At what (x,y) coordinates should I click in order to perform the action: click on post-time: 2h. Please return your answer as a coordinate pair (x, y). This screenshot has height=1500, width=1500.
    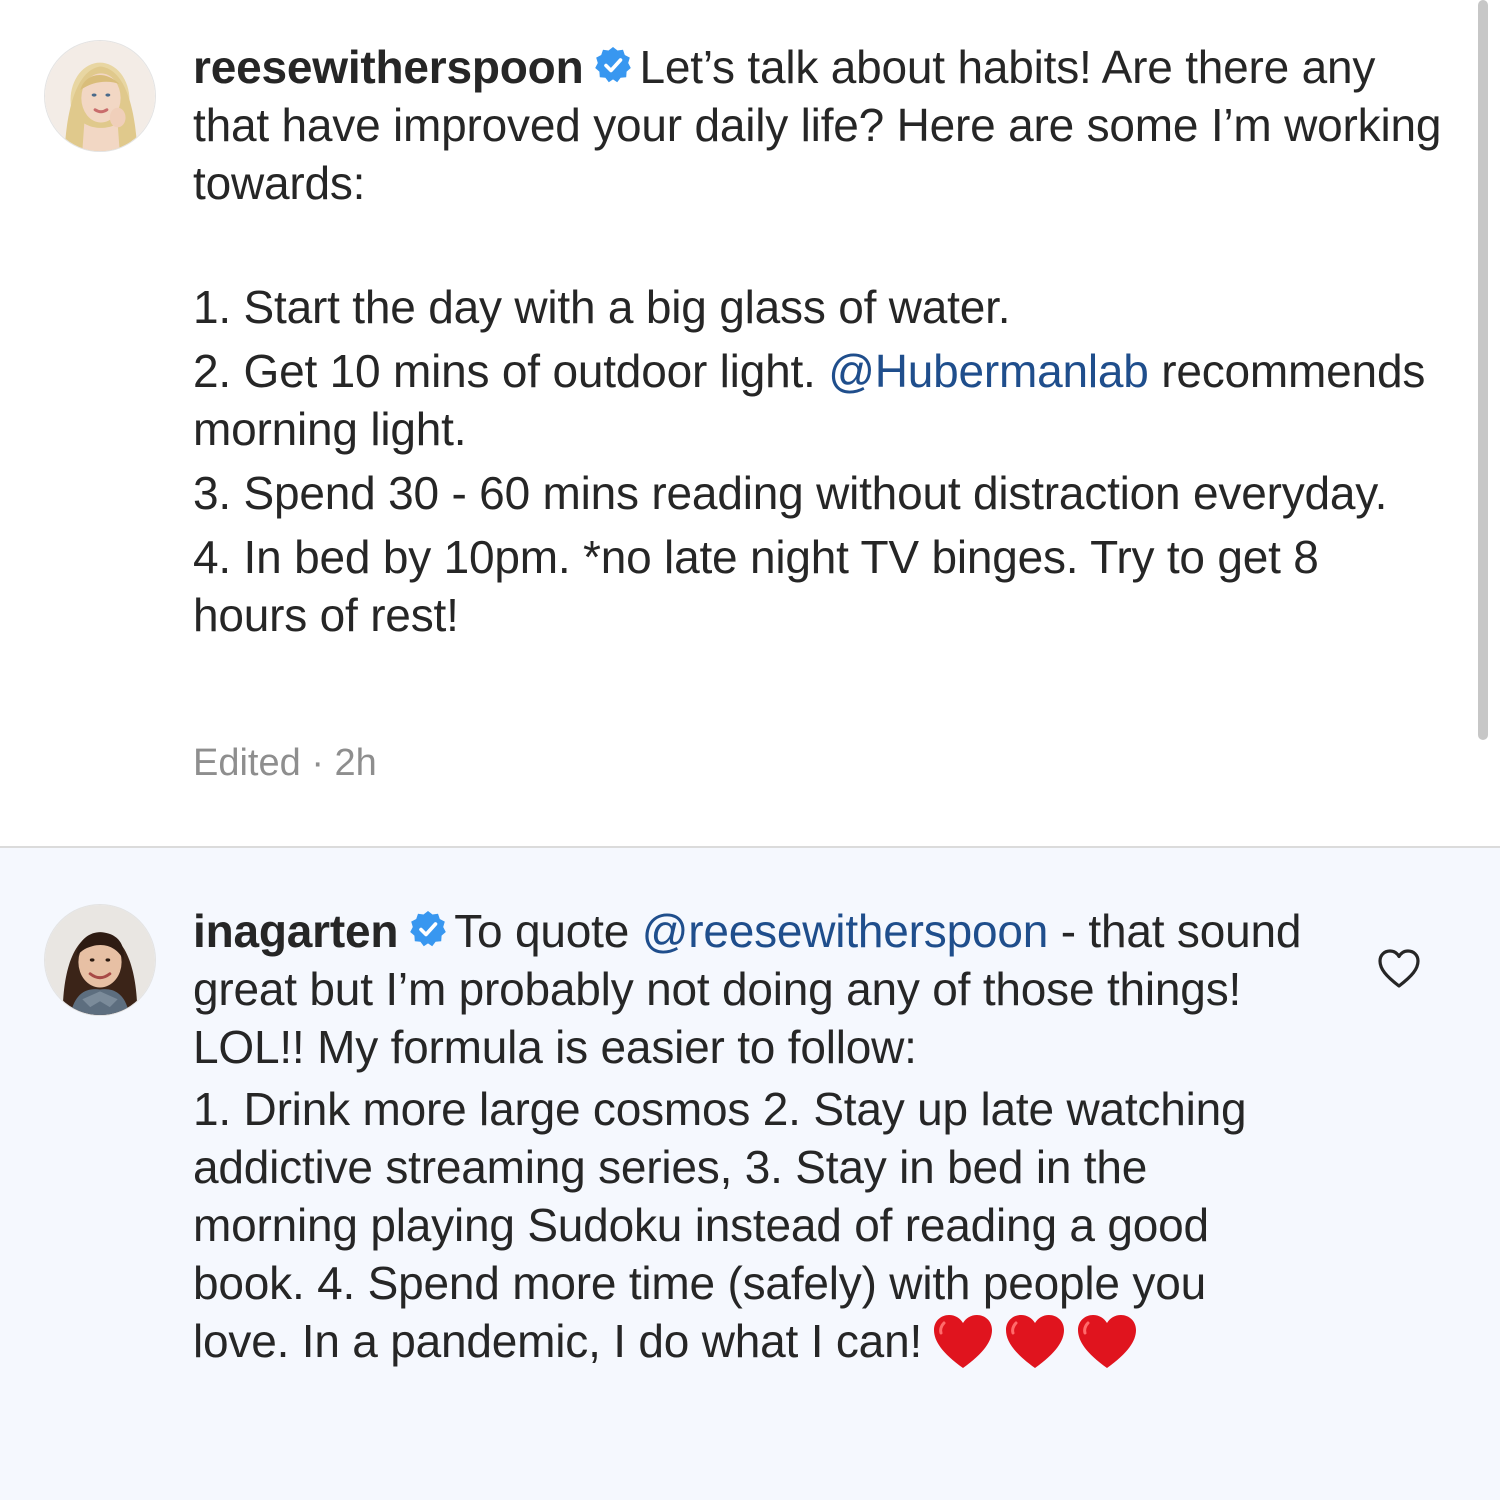
    Looking at the image, I should click on (355, 763).